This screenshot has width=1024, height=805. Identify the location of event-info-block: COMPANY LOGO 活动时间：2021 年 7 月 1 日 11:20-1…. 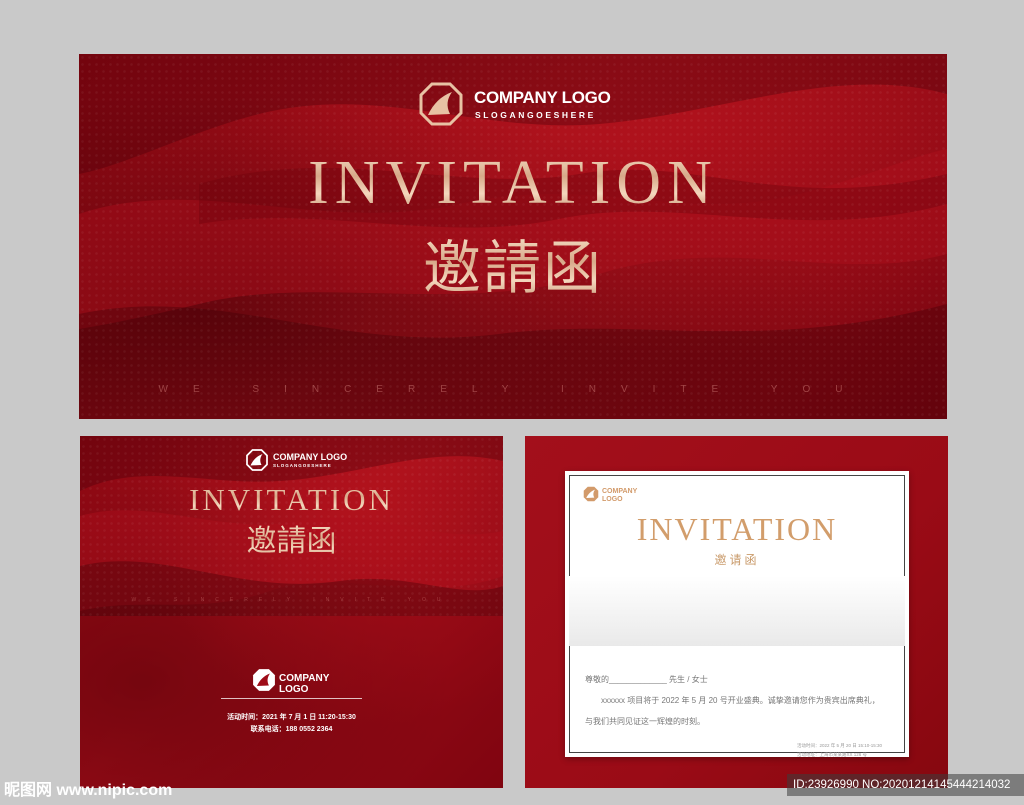
(291, 725).